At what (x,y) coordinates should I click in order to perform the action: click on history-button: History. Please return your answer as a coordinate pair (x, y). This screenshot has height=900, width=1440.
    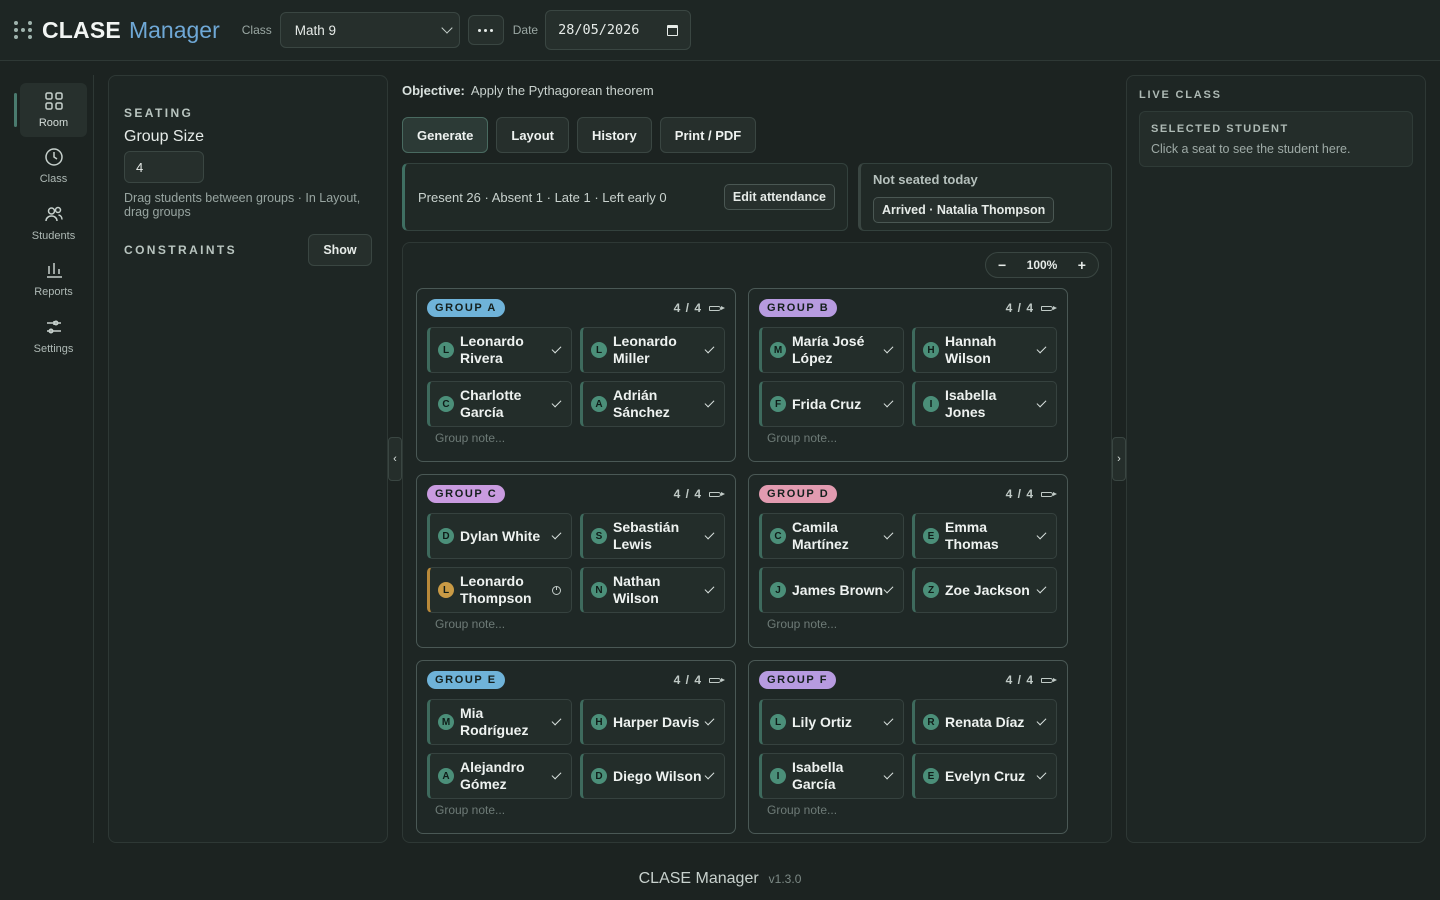
    Looking at the image, I should click on (614, 135).